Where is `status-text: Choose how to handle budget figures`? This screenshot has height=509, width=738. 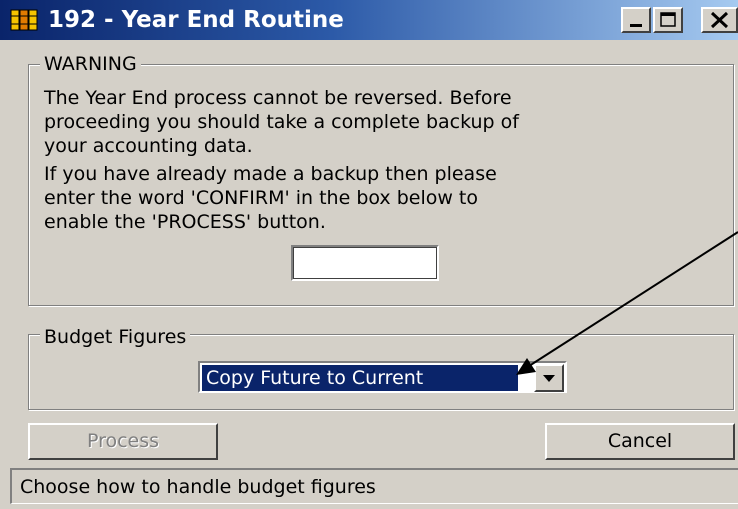 status-text: Choose how to handle budget figures is located at coordinates (198, 487).